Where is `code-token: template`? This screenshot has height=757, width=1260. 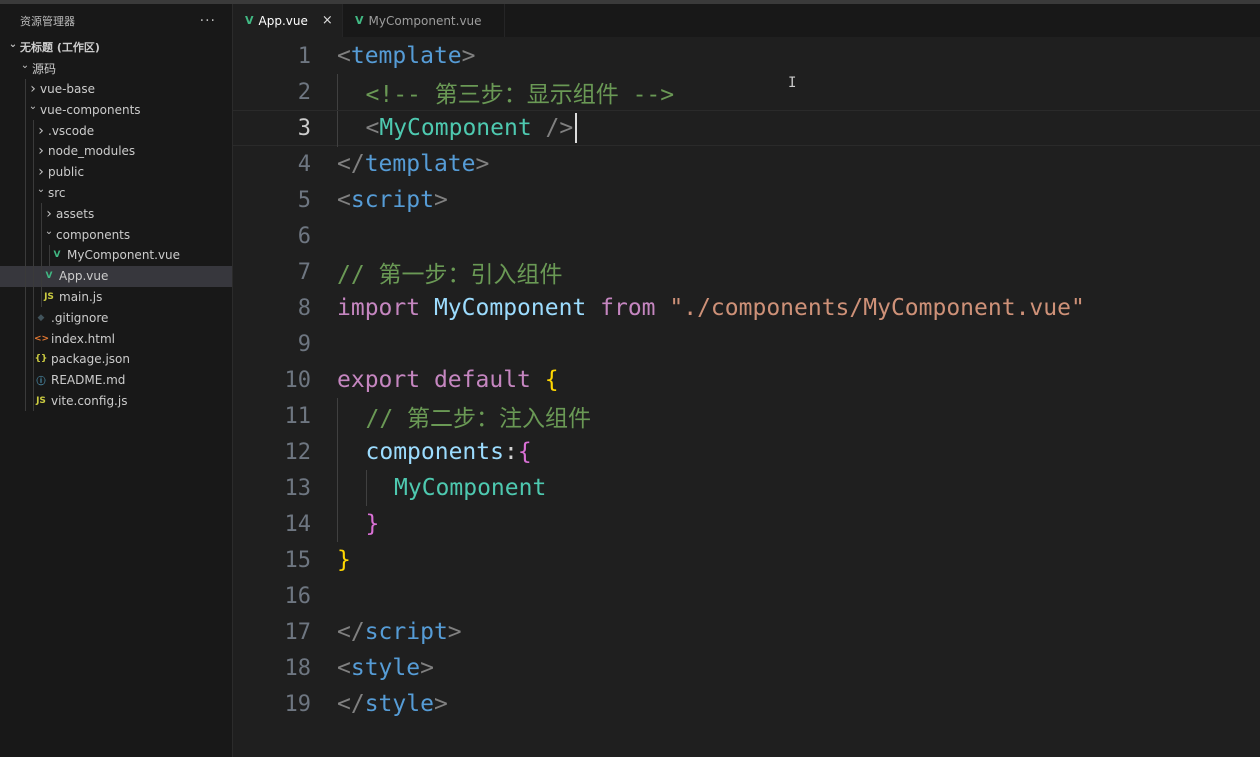
code-token: template is located at coordinates (420, 164).